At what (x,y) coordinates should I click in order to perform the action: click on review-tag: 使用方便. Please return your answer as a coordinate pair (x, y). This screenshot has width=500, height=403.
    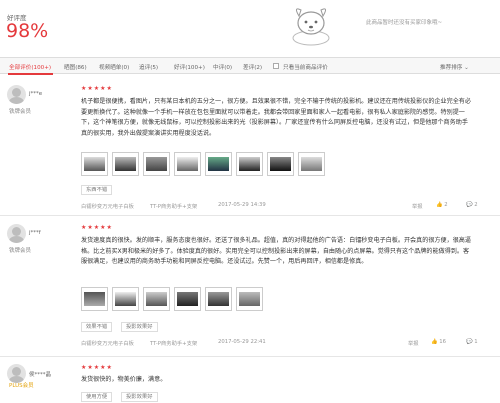
    Looking at the image, I should click on (97, 397).